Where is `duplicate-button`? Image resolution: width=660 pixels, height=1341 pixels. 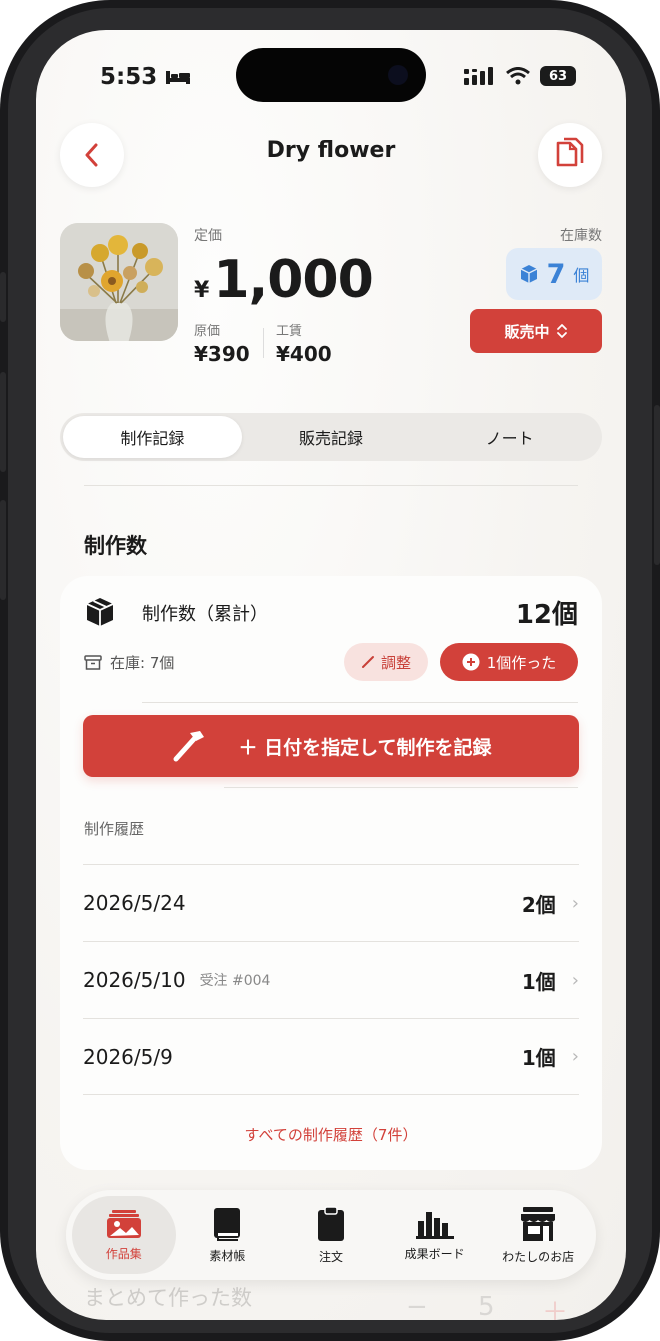
duplicate-button is located at coordinates (570, 155).